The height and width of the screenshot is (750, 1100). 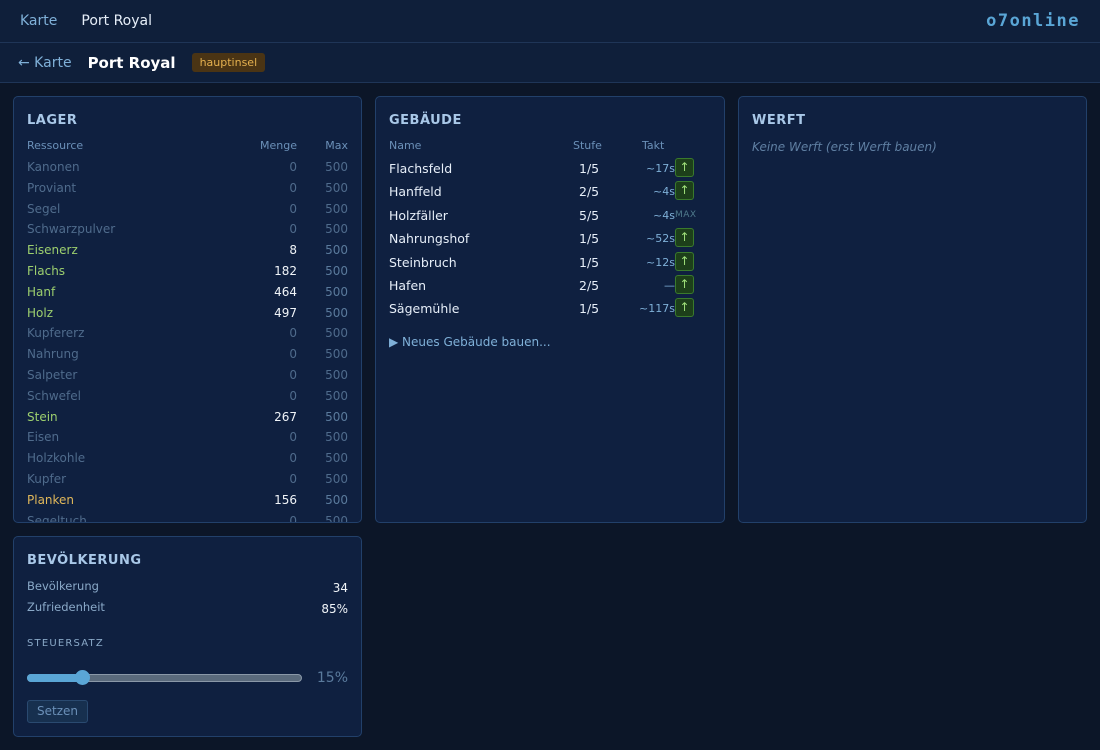 I want to click on warehouse-row: Proviant 0 500, so click(x=187, y=188).